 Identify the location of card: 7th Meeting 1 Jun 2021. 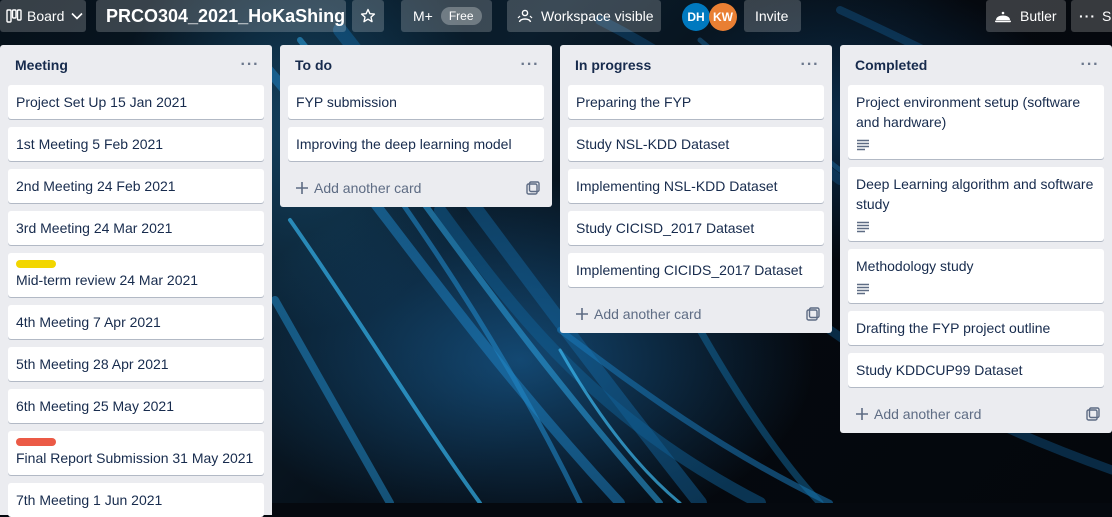
(136, 500).